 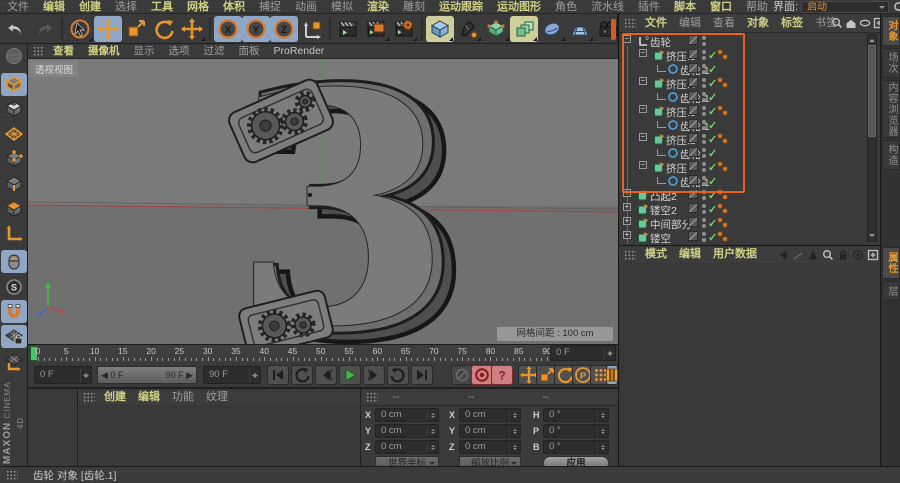 What do you see at coordinates (482, 375) in the screenshot?
I see `keyframe-record-button` at bounding box center [482, 375].